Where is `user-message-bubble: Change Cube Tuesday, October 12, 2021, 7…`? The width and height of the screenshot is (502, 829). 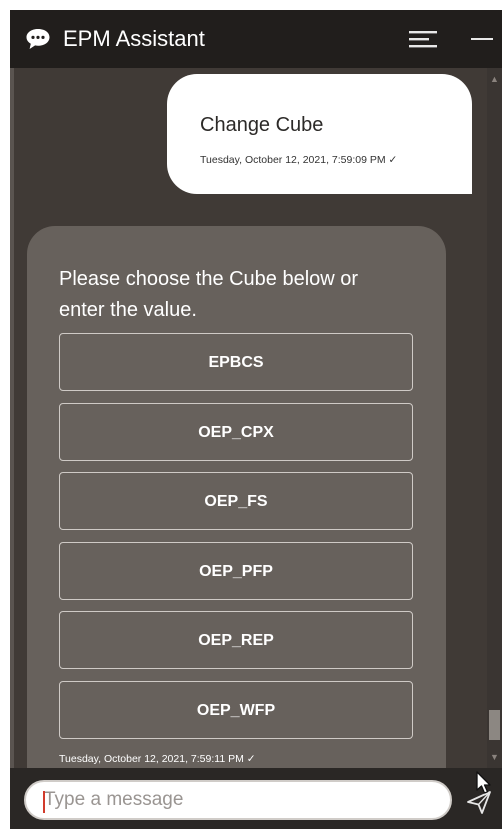
user-message-bubble: Change Cube Tuesday, October 12, 2021, 7… is located at coordinates (319, 134).